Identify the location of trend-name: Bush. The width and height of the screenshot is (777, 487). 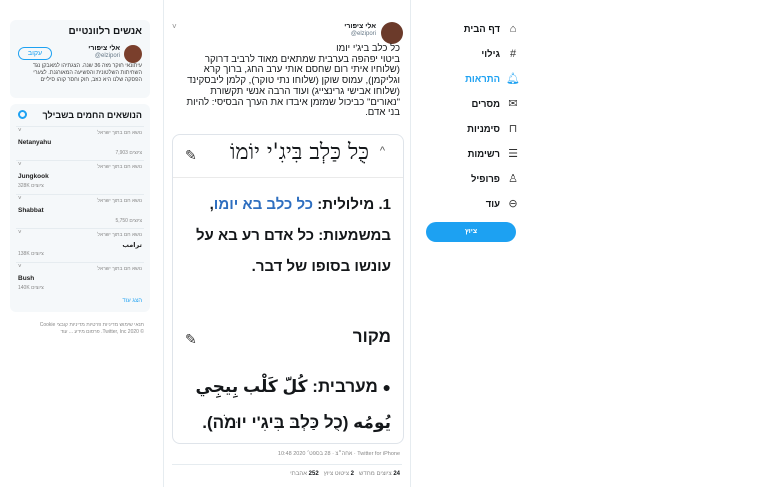
(26, 278).